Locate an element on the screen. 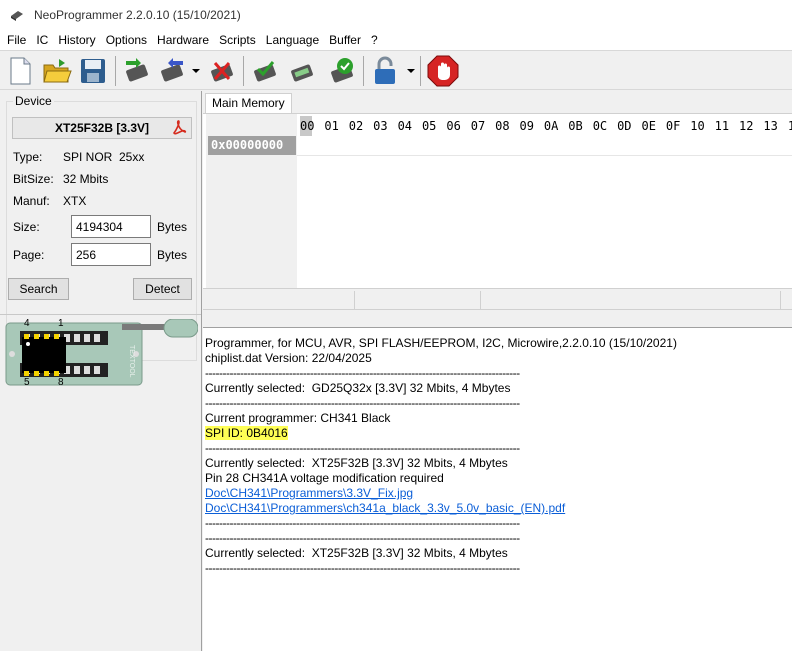 This screenshot has height=651, width=792. auto-program-icon is located at coordinates (342, 70).